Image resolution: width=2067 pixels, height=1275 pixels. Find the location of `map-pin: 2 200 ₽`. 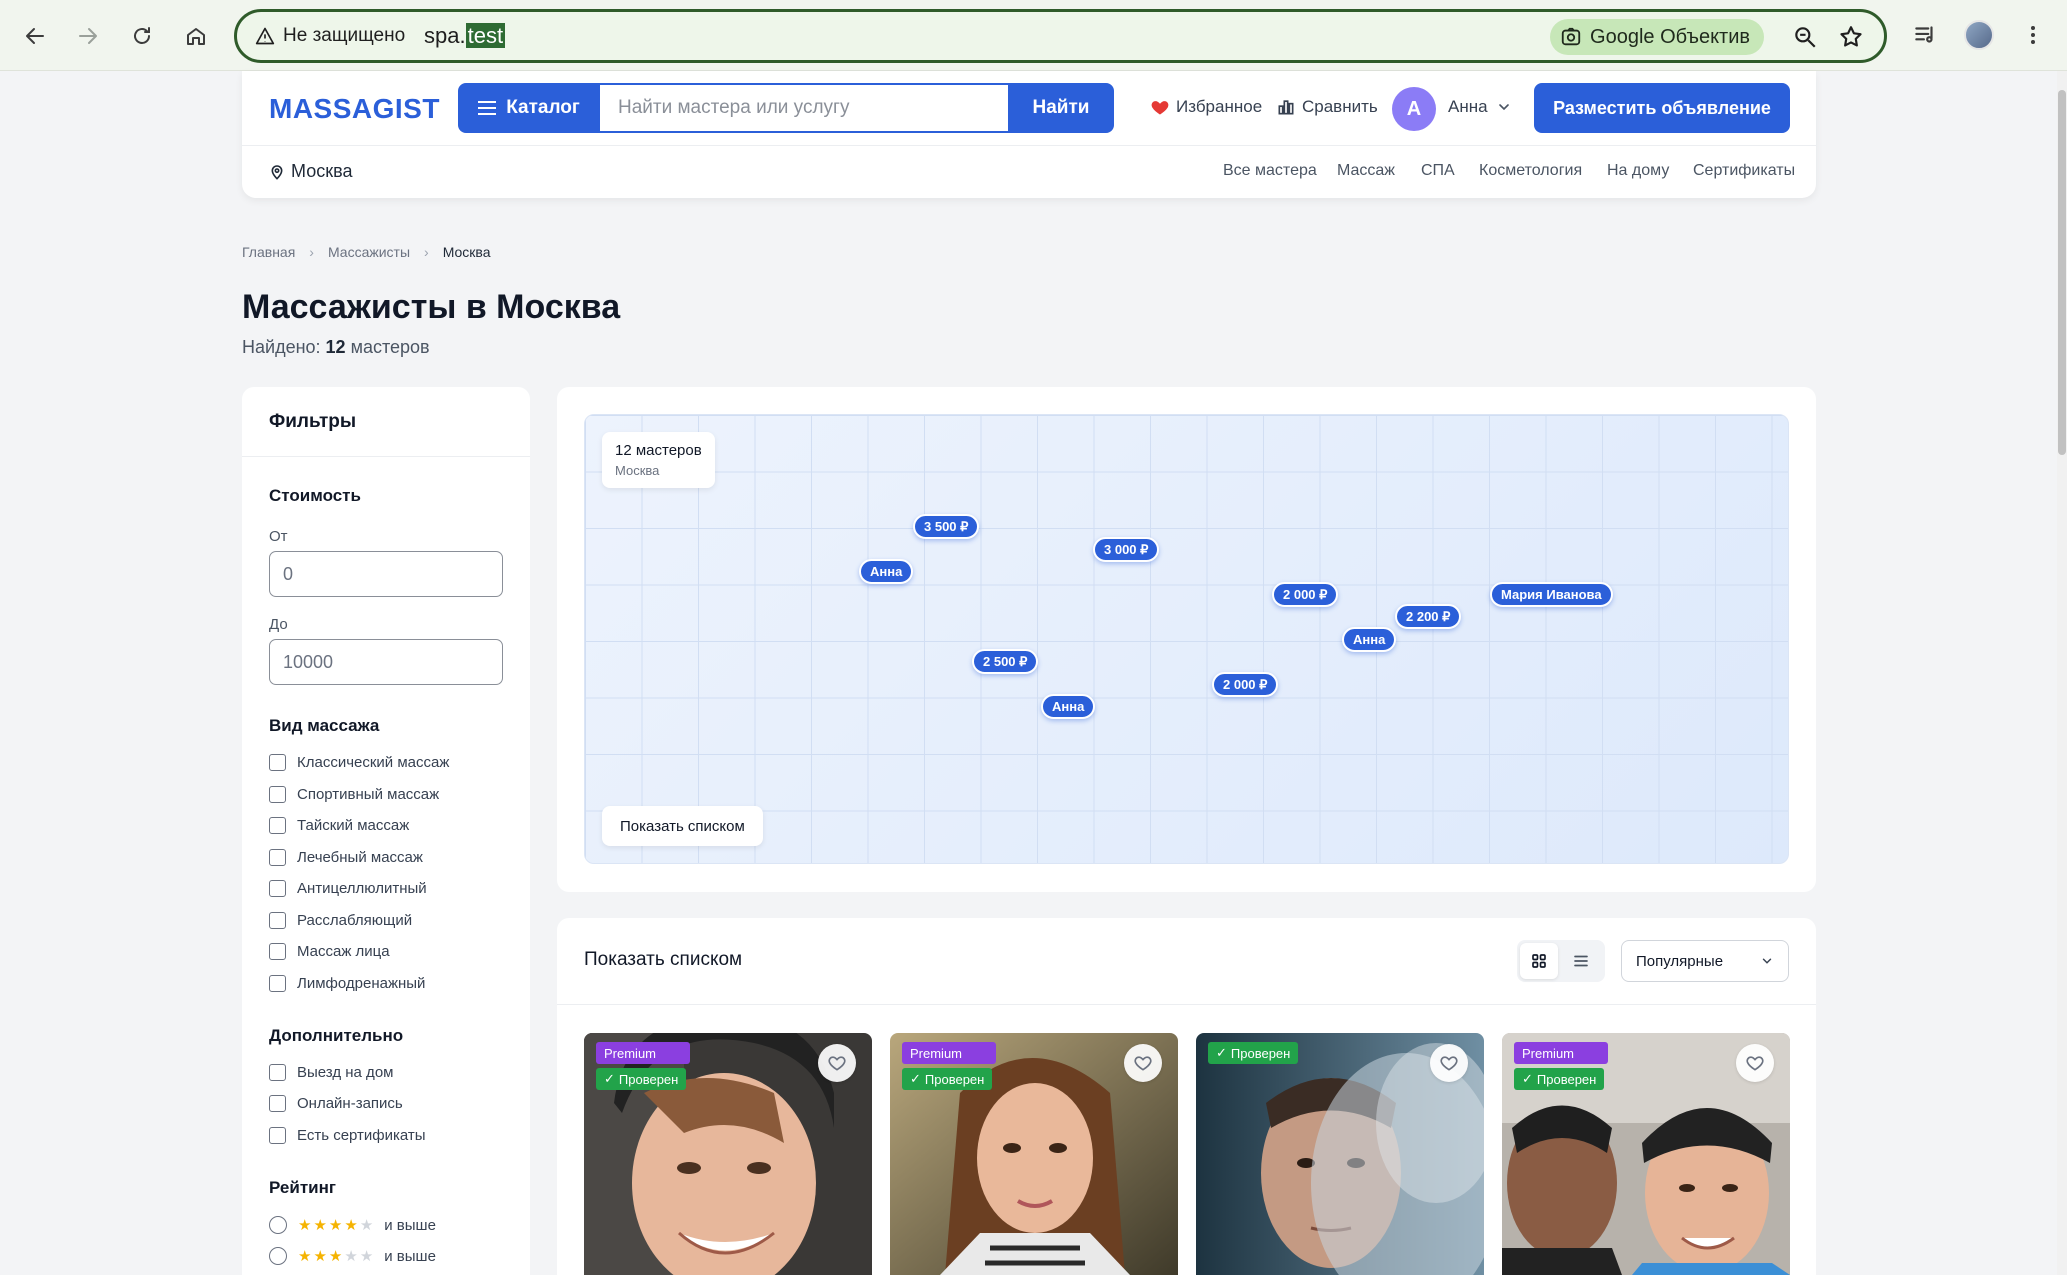

map-pin: 2 200 ₽ is located at coordinates (1428, 616).